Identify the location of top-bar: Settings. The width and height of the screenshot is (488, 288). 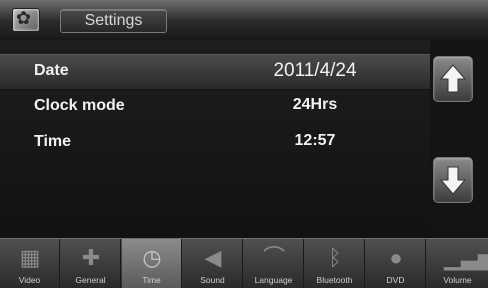
(244, 19).